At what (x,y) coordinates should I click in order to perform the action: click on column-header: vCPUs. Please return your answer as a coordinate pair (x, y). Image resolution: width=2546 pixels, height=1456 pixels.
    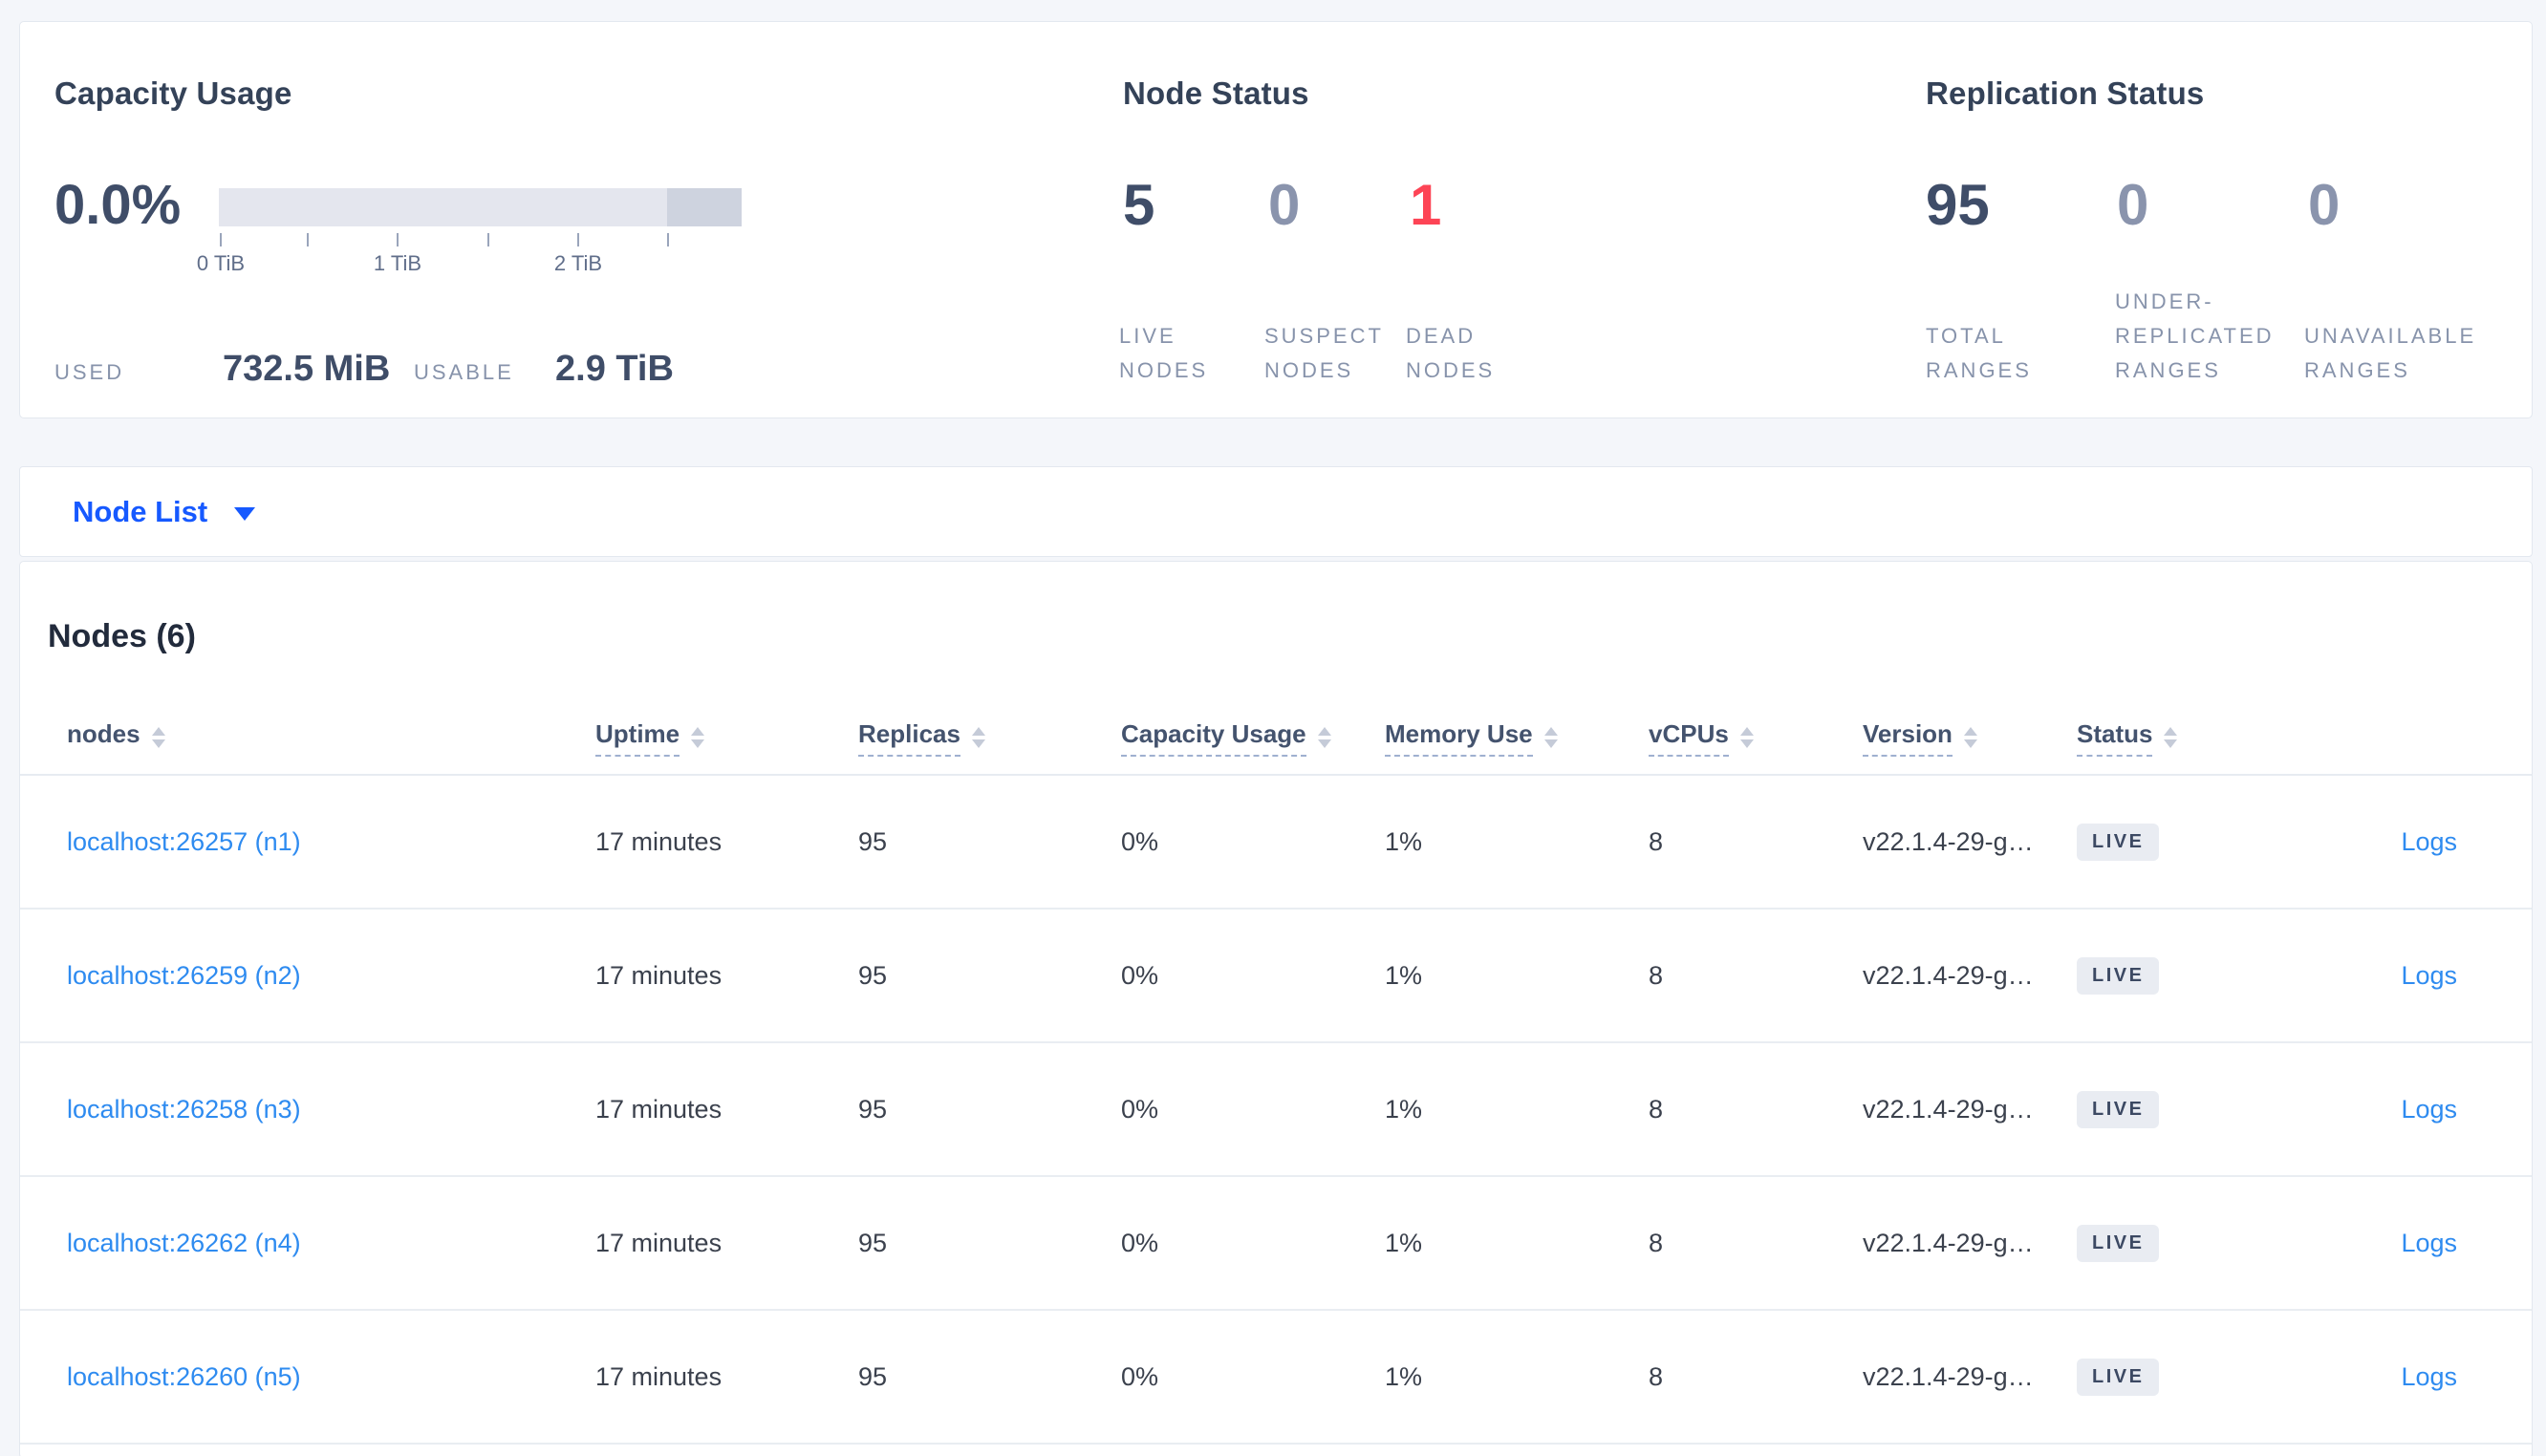
    Looking at the image, I should click on (1756, 737).